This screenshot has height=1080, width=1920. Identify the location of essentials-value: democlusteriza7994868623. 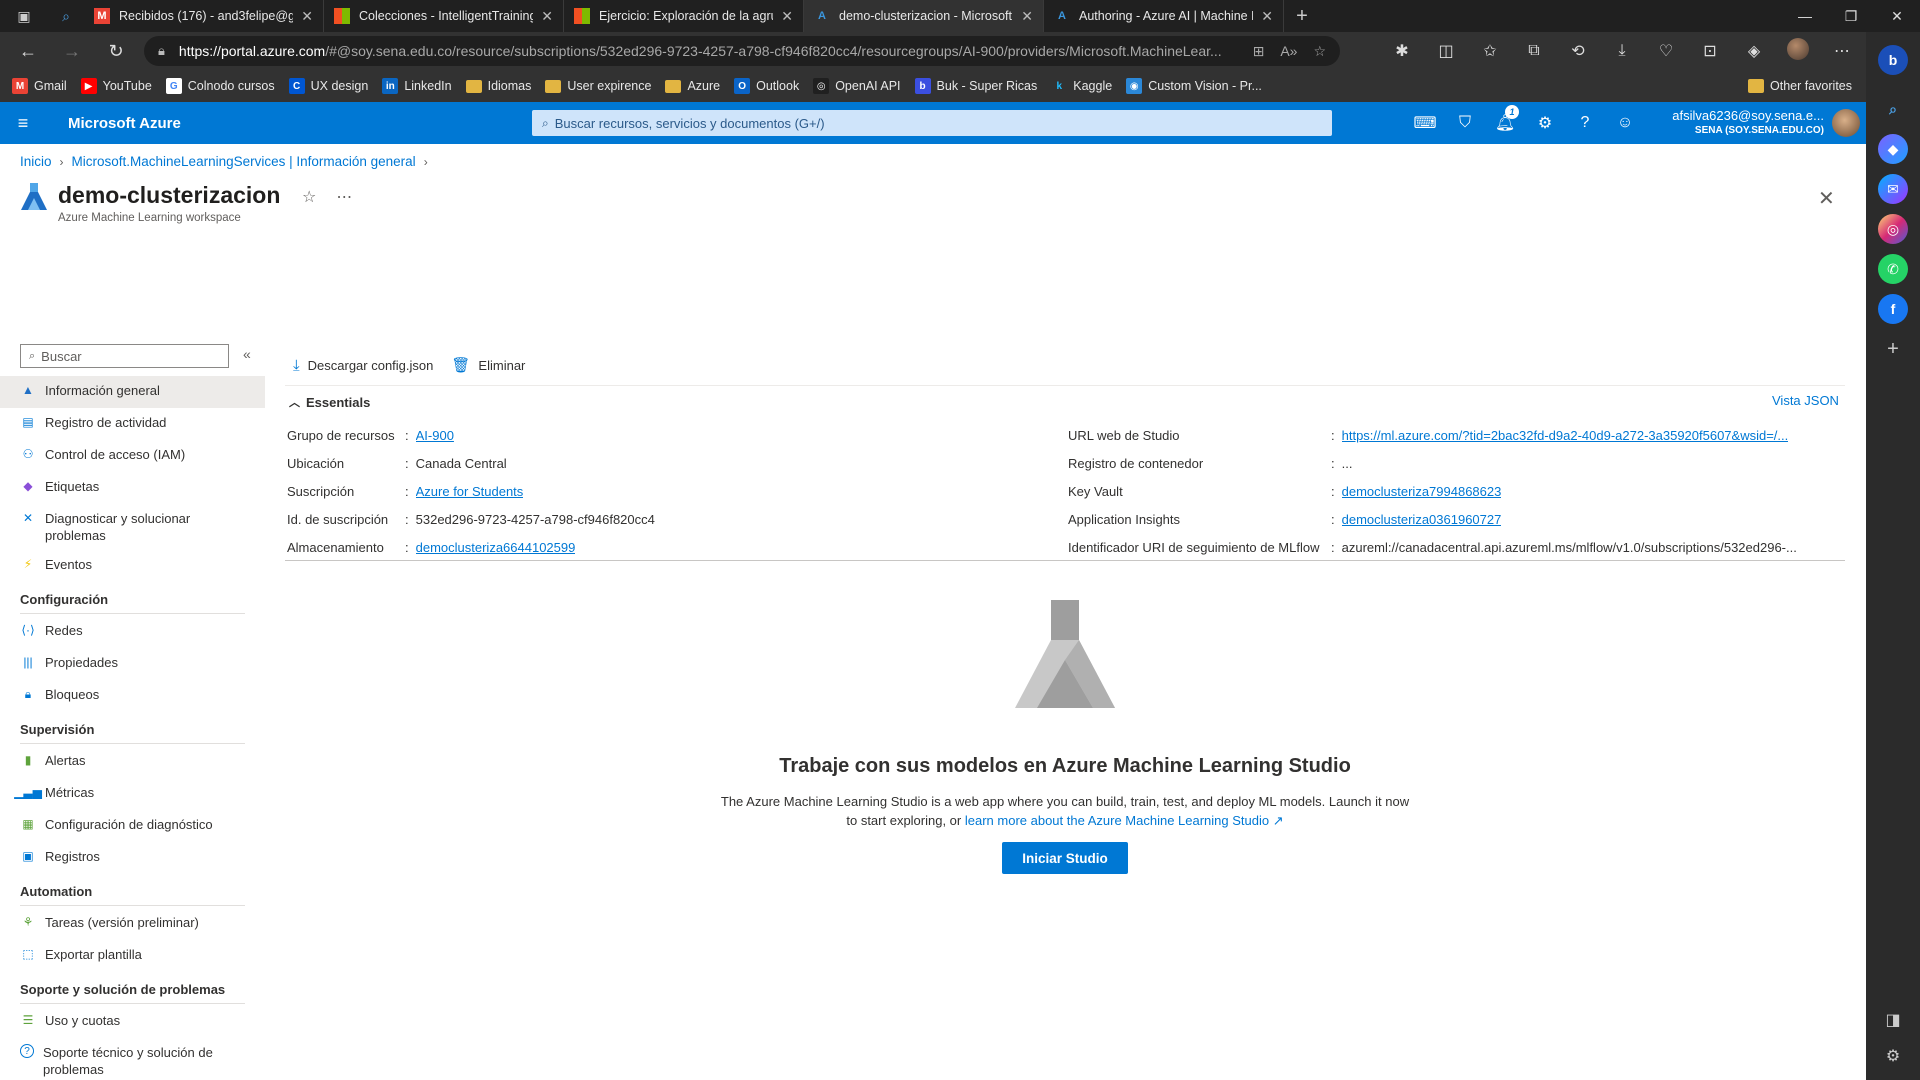
(1422, 491).